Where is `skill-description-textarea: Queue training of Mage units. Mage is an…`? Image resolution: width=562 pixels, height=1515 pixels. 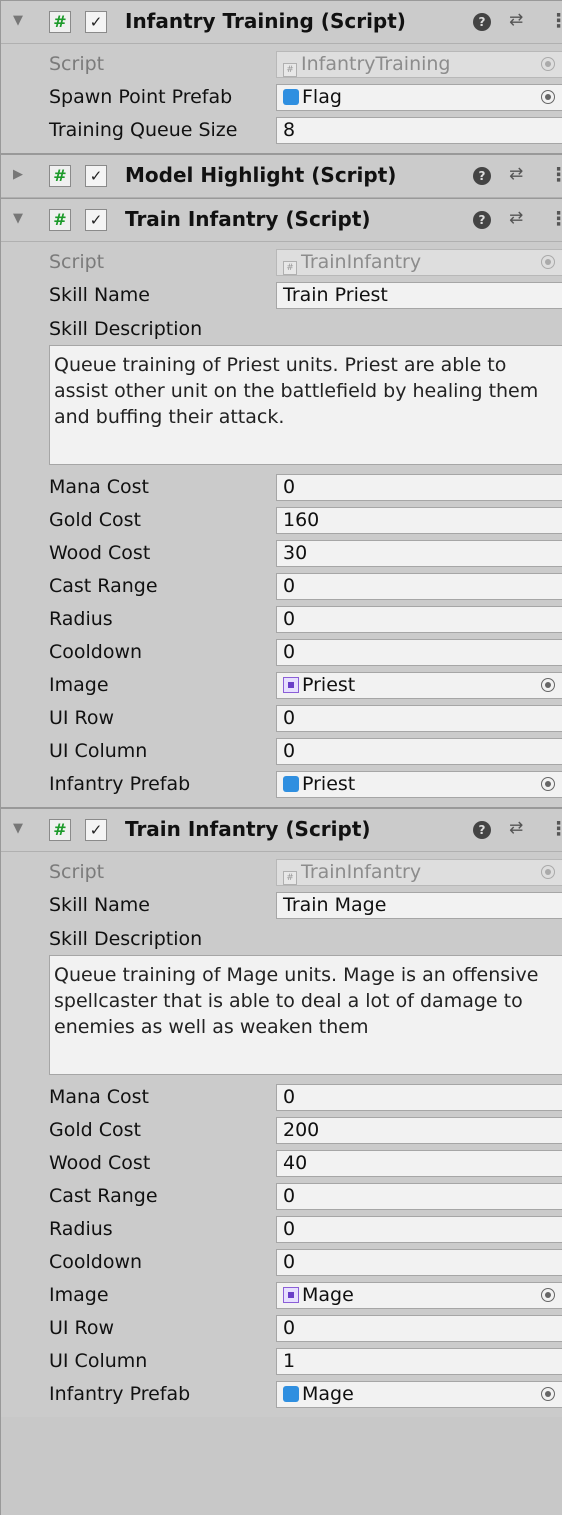 skill-description-textarea: Queue training of Mage units. Mage is an… is located at coordinates (305, 1015).